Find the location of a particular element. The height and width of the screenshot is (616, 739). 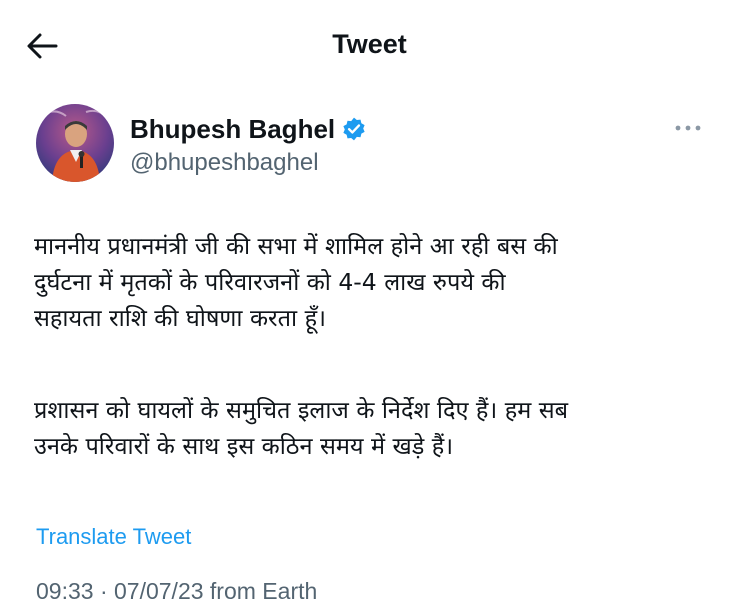

avatar-image is located at coordinates (75, 143).